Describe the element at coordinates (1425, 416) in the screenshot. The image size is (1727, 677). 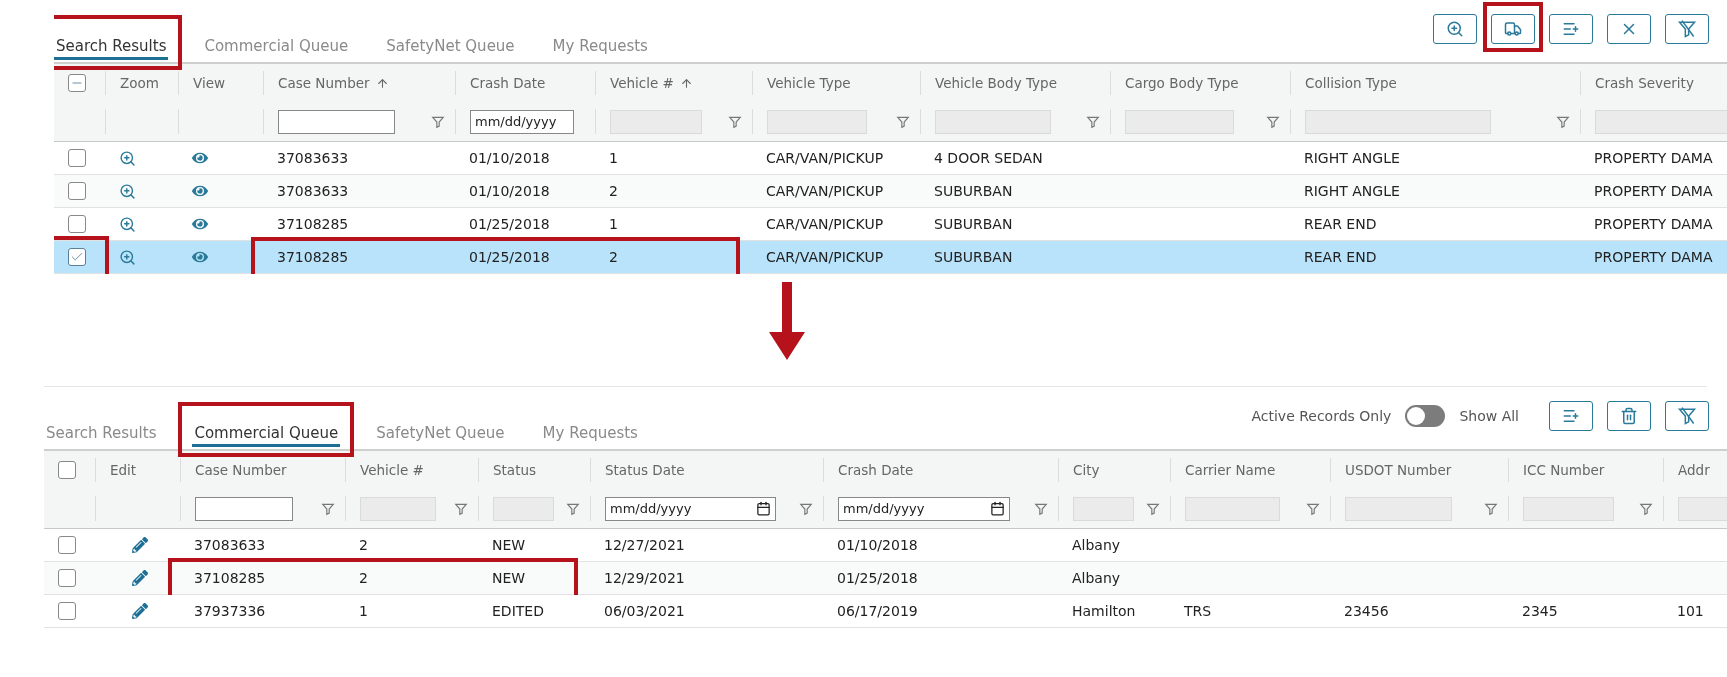
I see `toggle-switch` at that location.